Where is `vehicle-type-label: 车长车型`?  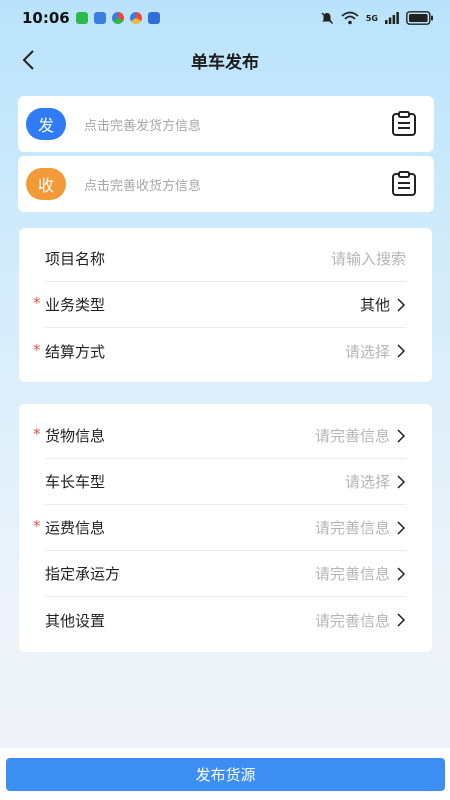 vehicle-type-label: 车长车型 is located at coordinates (75, 482).